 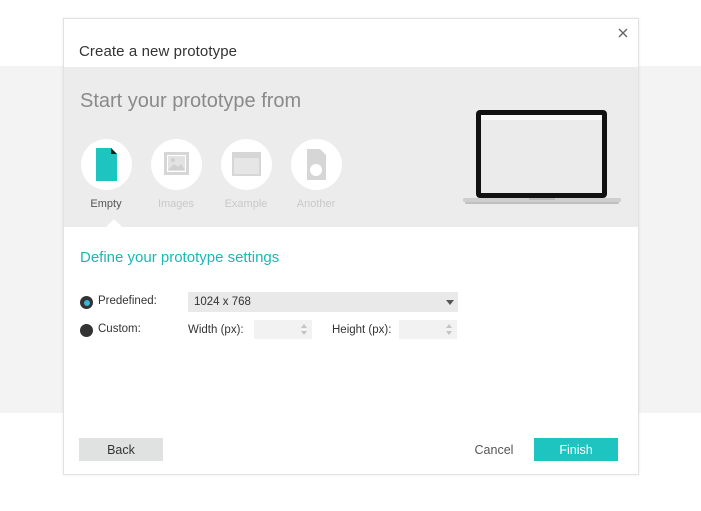 I want to click on height-stepper-arrows, so click(x=450, y=329).